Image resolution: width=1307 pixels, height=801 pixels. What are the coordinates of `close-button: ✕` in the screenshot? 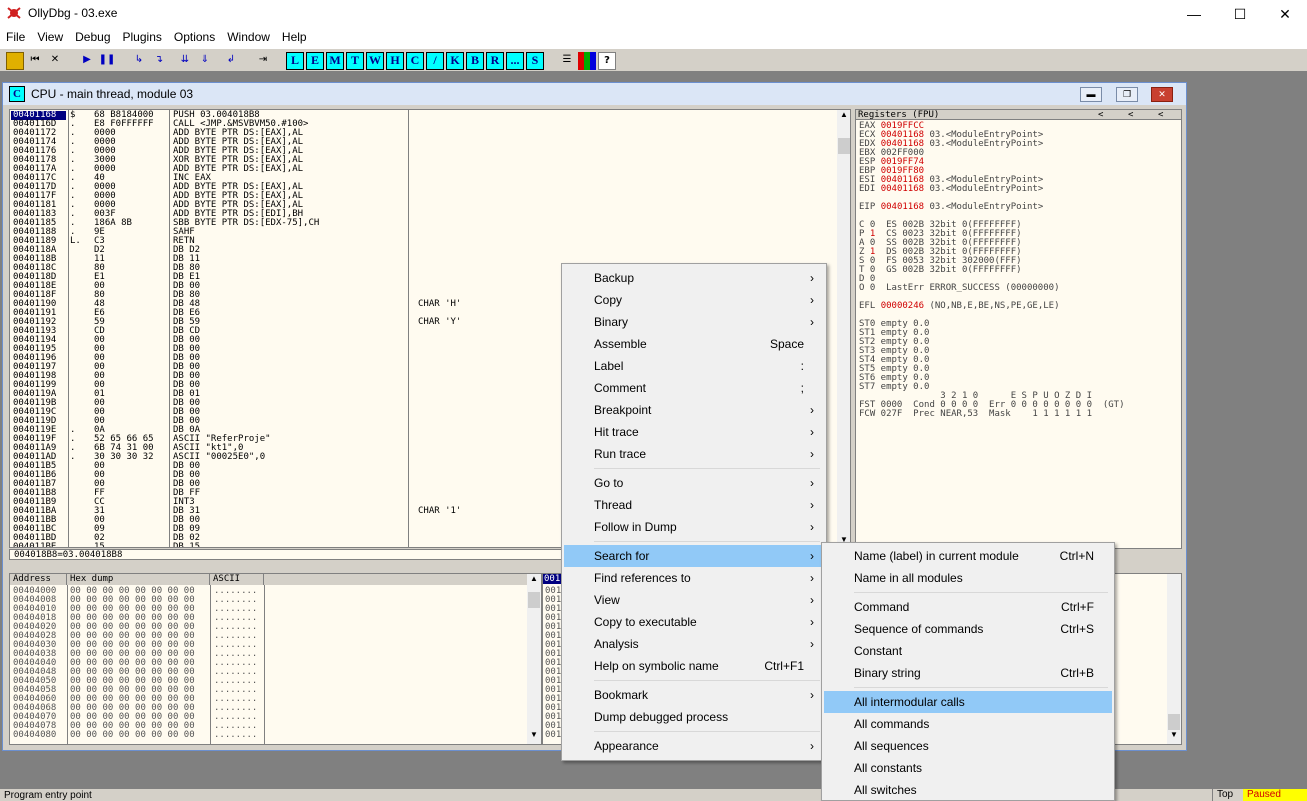 It's located at (1284, 14).